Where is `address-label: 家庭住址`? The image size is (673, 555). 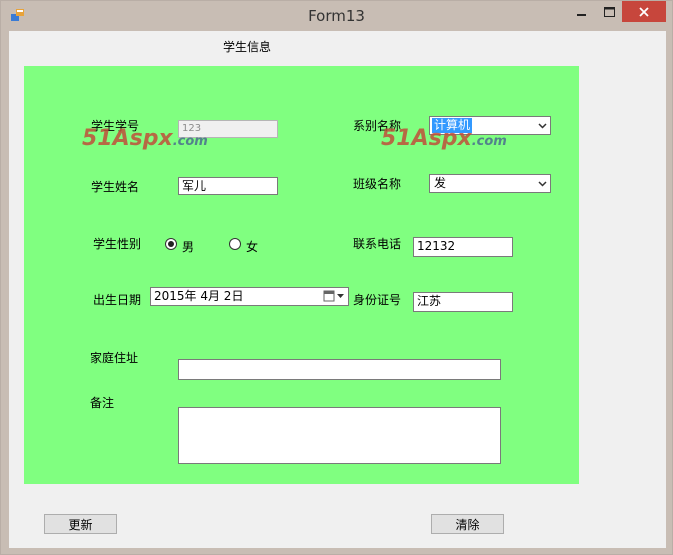 address-label: 家庭住址 is located at coordinates (114, 358).